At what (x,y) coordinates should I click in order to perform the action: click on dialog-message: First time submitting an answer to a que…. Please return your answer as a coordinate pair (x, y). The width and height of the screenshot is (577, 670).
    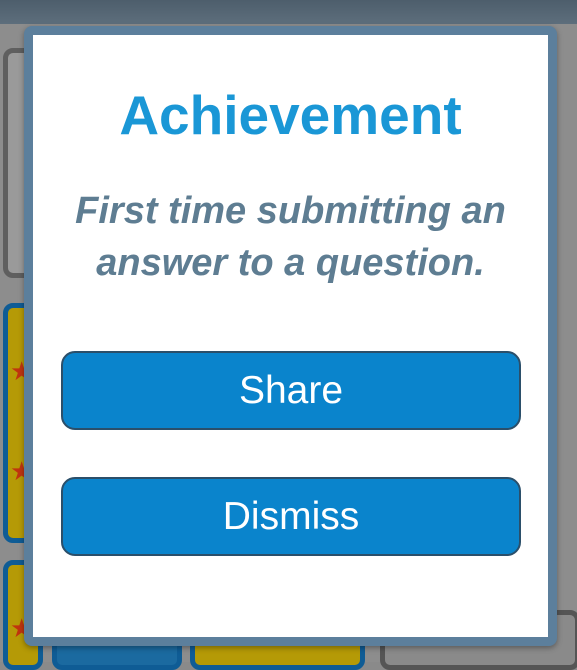
    Looking at the image, I should click on (290, 237).